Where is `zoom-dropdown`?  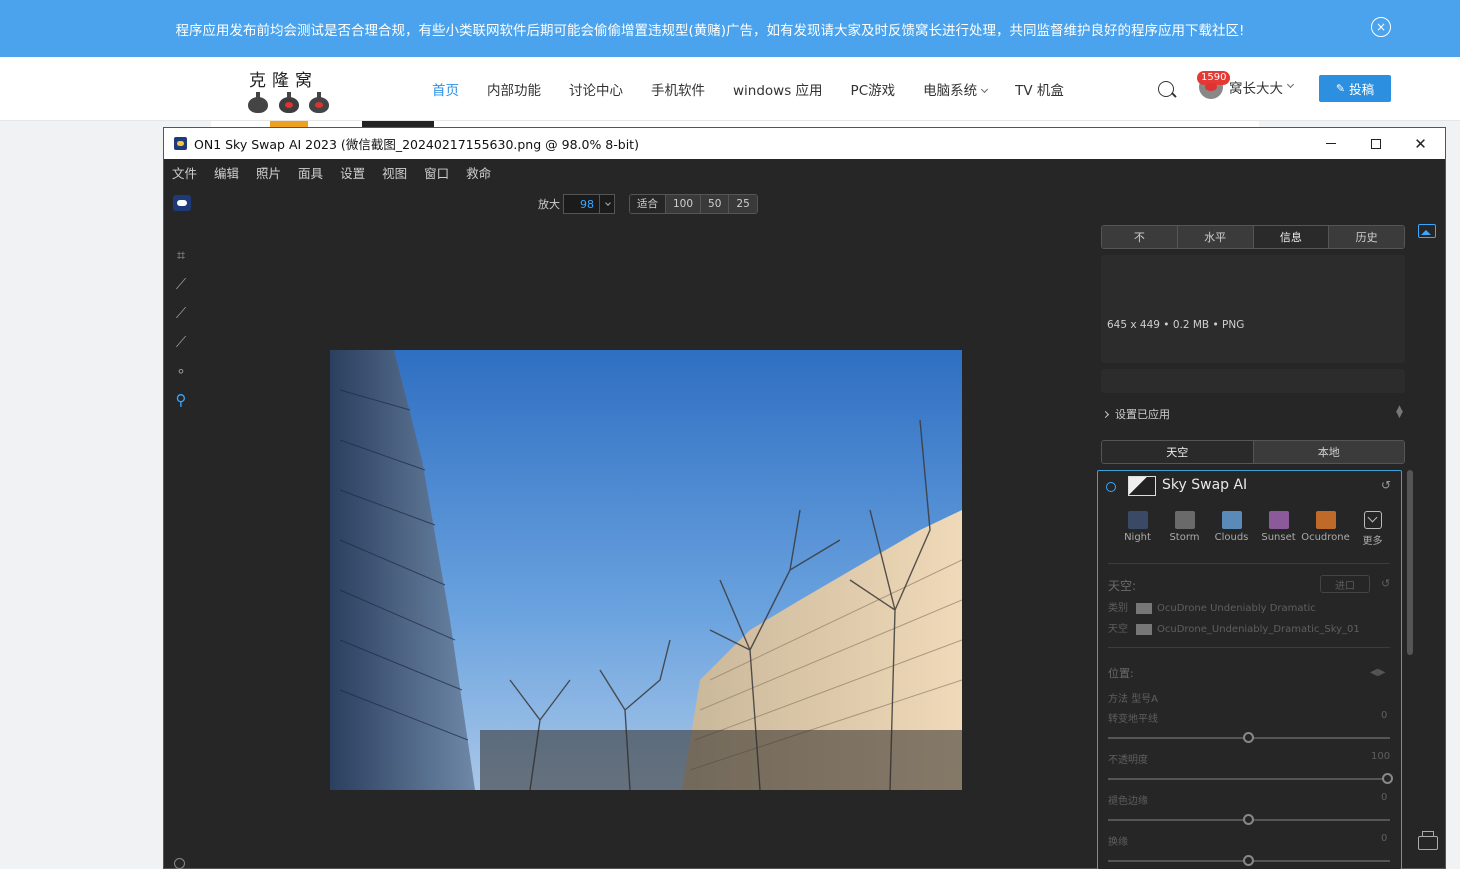 zoom-dropdown is located at coordinates (607, 204).